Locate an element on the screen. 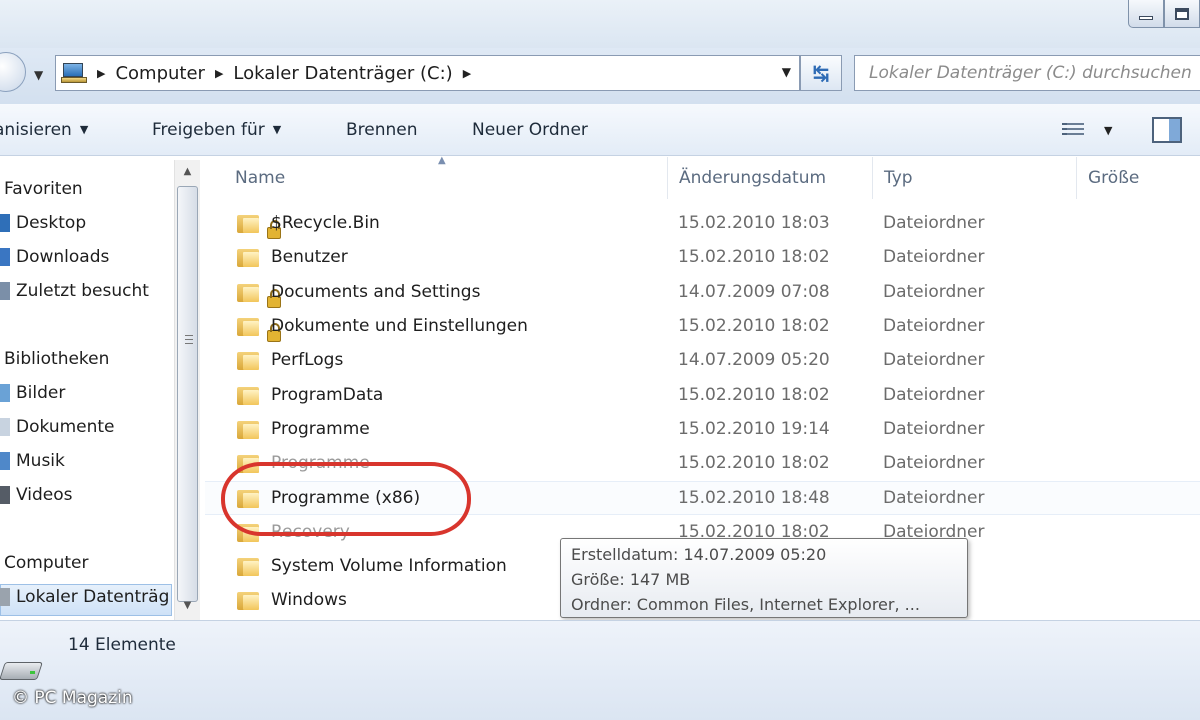  scroll-up-icon: ▲ is located at coordinates (187, 172).